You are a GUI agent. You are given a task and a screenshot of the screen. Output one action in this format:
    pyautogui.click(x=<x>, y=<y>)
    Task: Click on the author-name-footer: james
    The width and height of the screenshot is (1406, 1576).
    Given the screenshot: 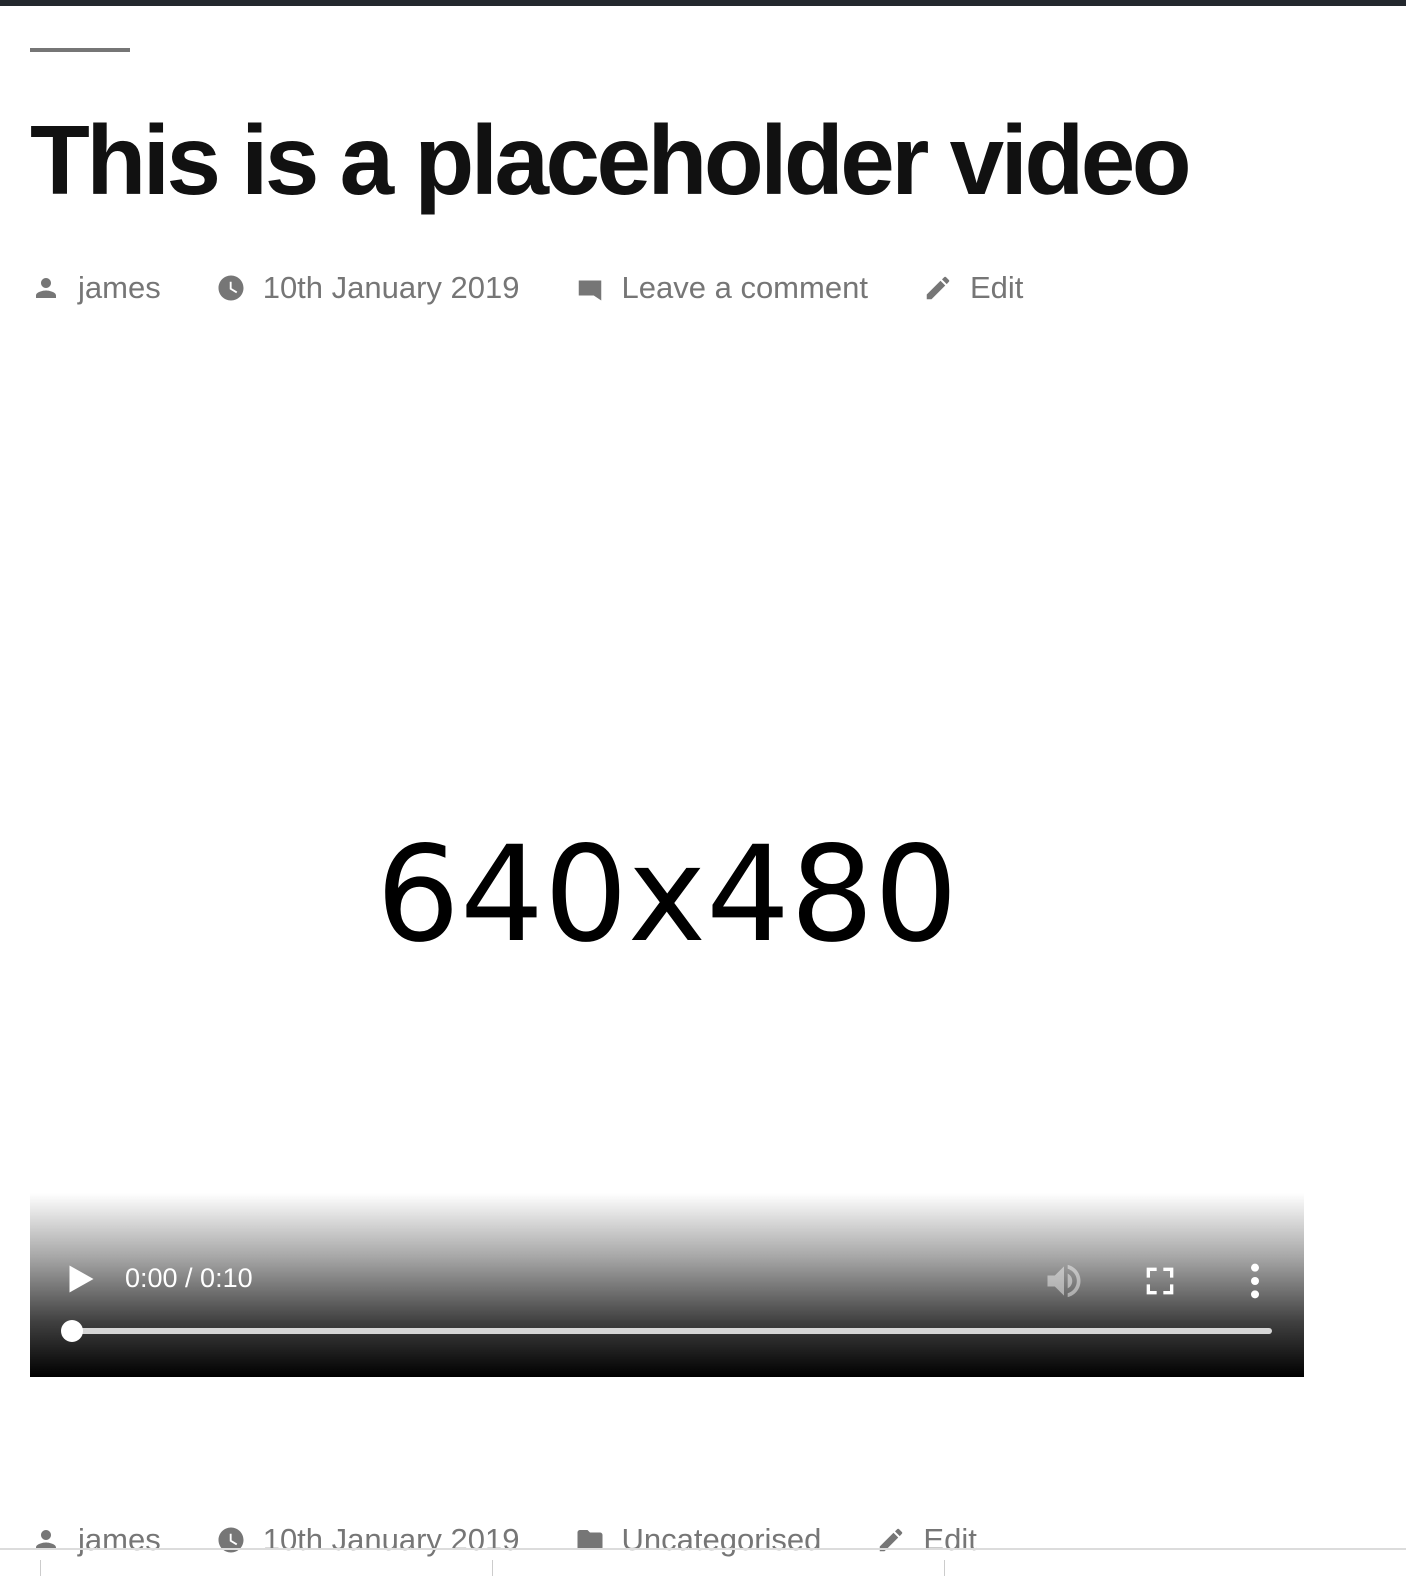 What is the action you would take?
    pyautogui.click(x=119, y=1539)
    